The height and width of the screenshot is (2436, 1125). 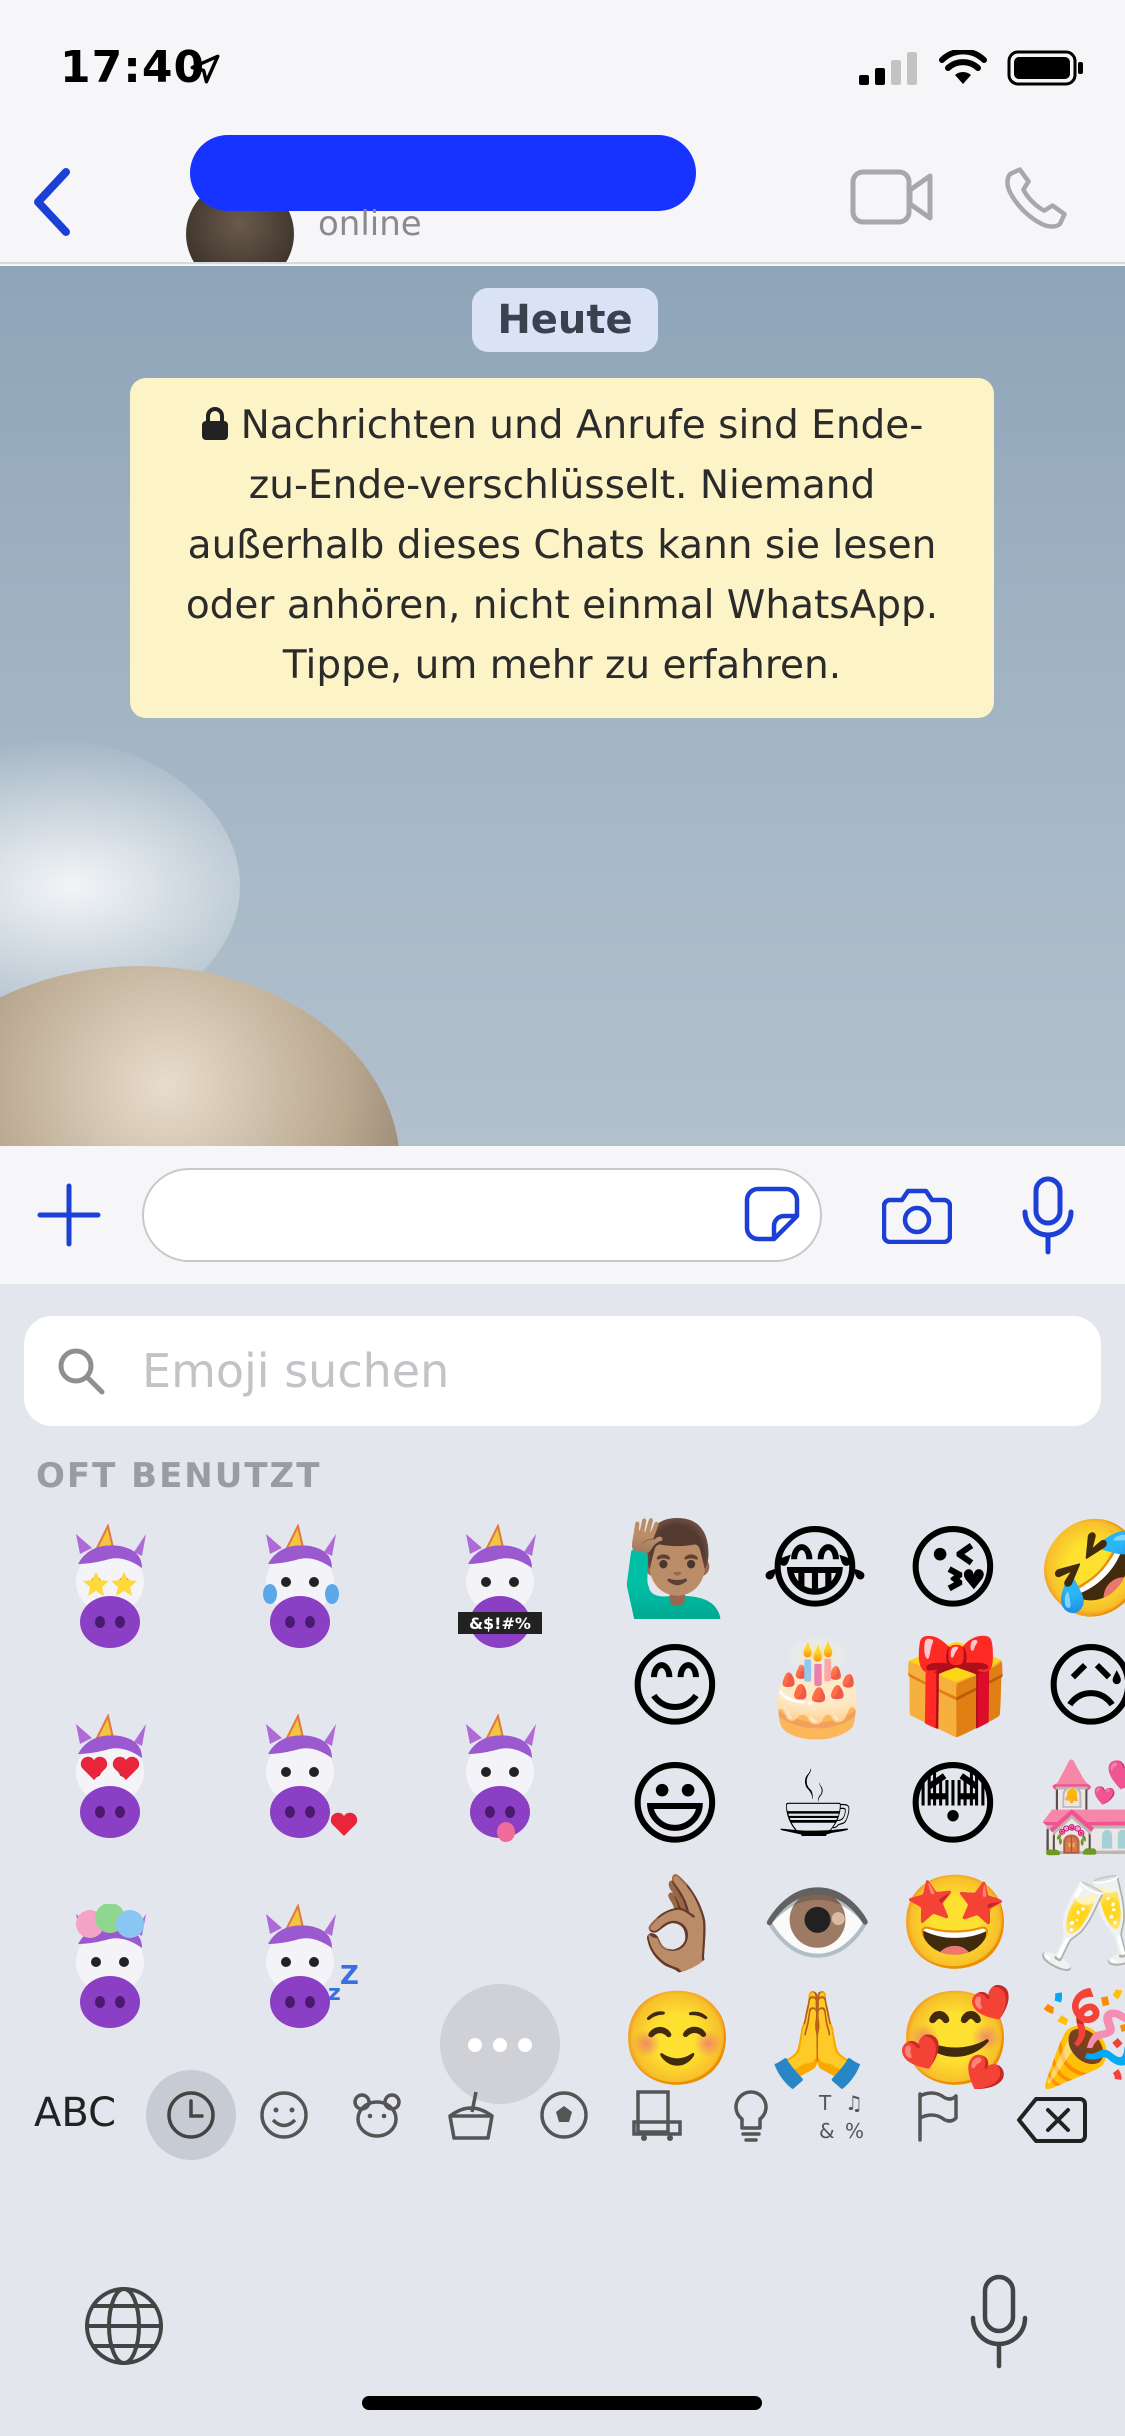 I want to click on swear-text: &$!#%, so click(x=500, y=1623).